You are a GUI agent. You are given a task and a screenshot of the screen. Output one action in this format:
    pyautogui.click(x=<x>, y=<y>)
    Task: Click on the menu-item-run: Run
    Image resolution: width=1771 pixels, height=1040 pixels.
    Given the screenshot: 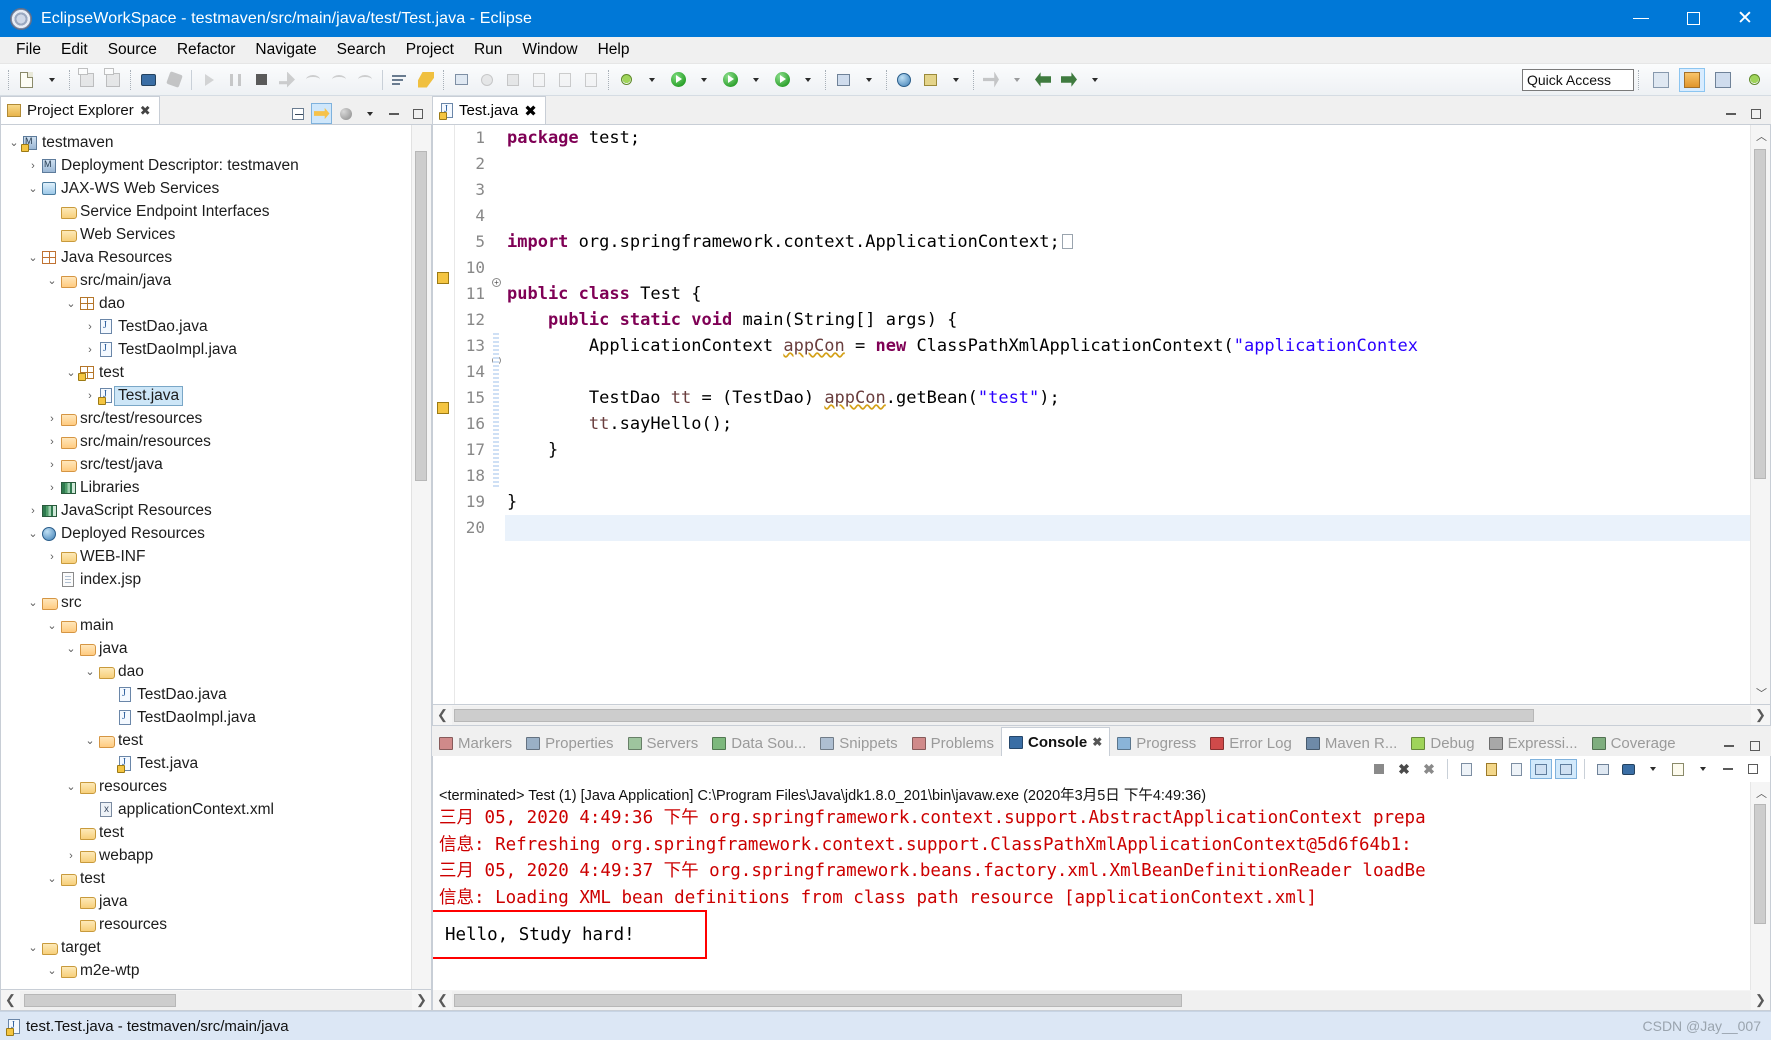 What is the action you would take?
    pyautogui.click(x=488, y=50)
    